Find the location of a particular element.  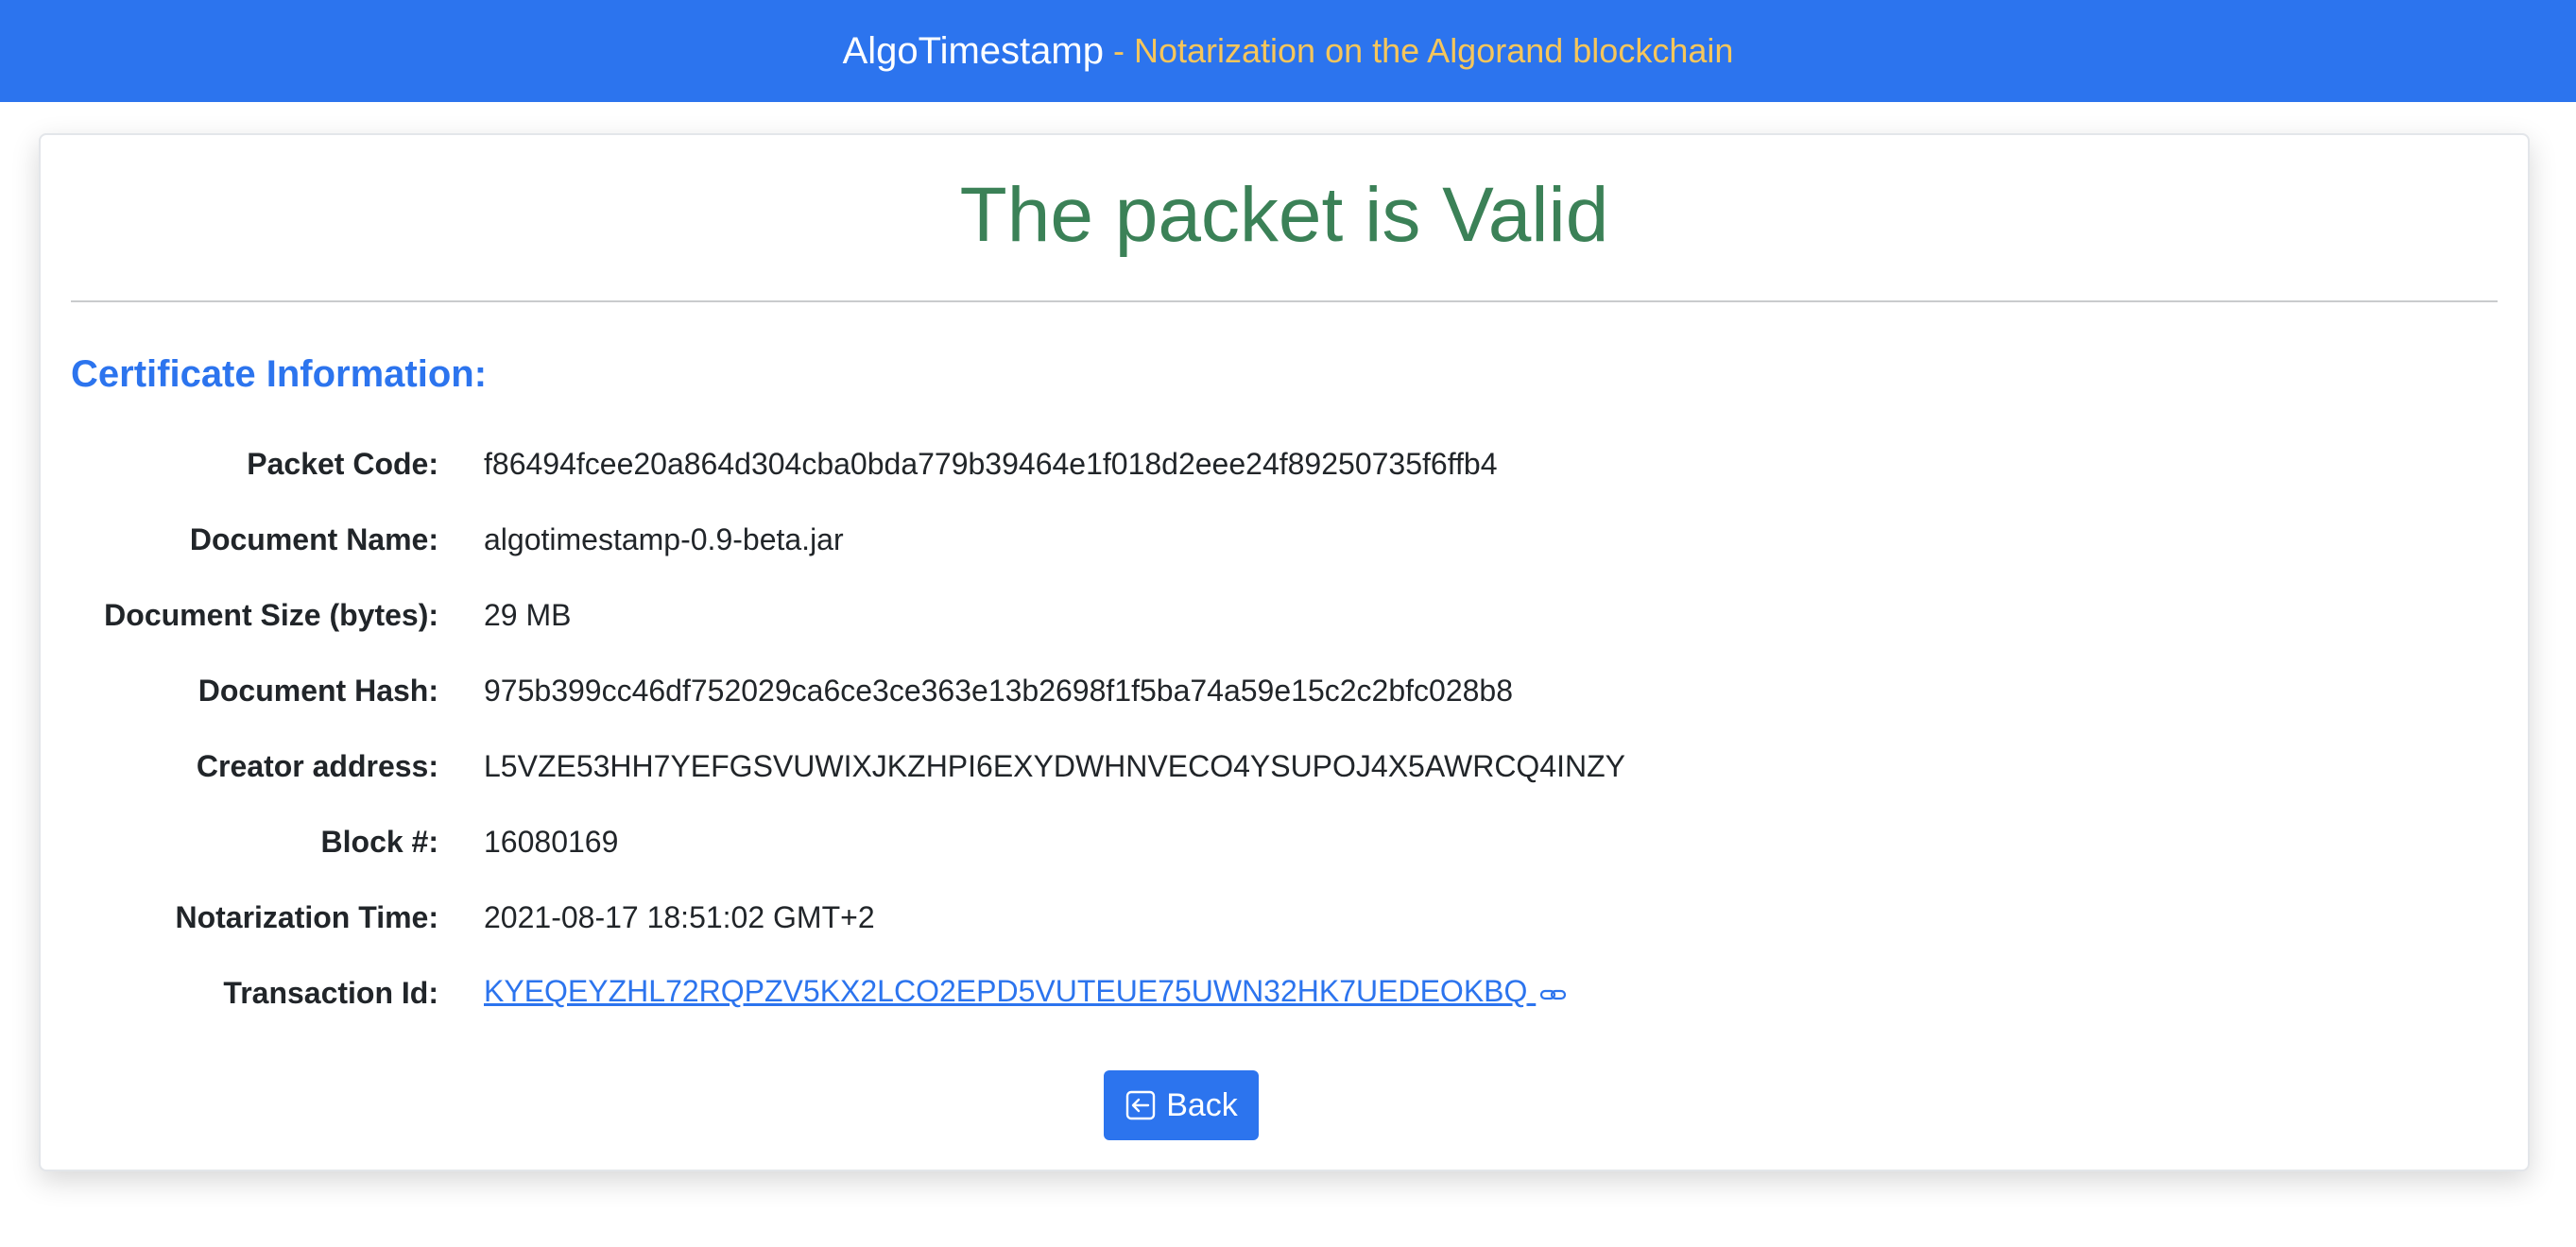

info-row-document-size: Document Size (bytes): 29 MB is located at coordinates (1284, 615).